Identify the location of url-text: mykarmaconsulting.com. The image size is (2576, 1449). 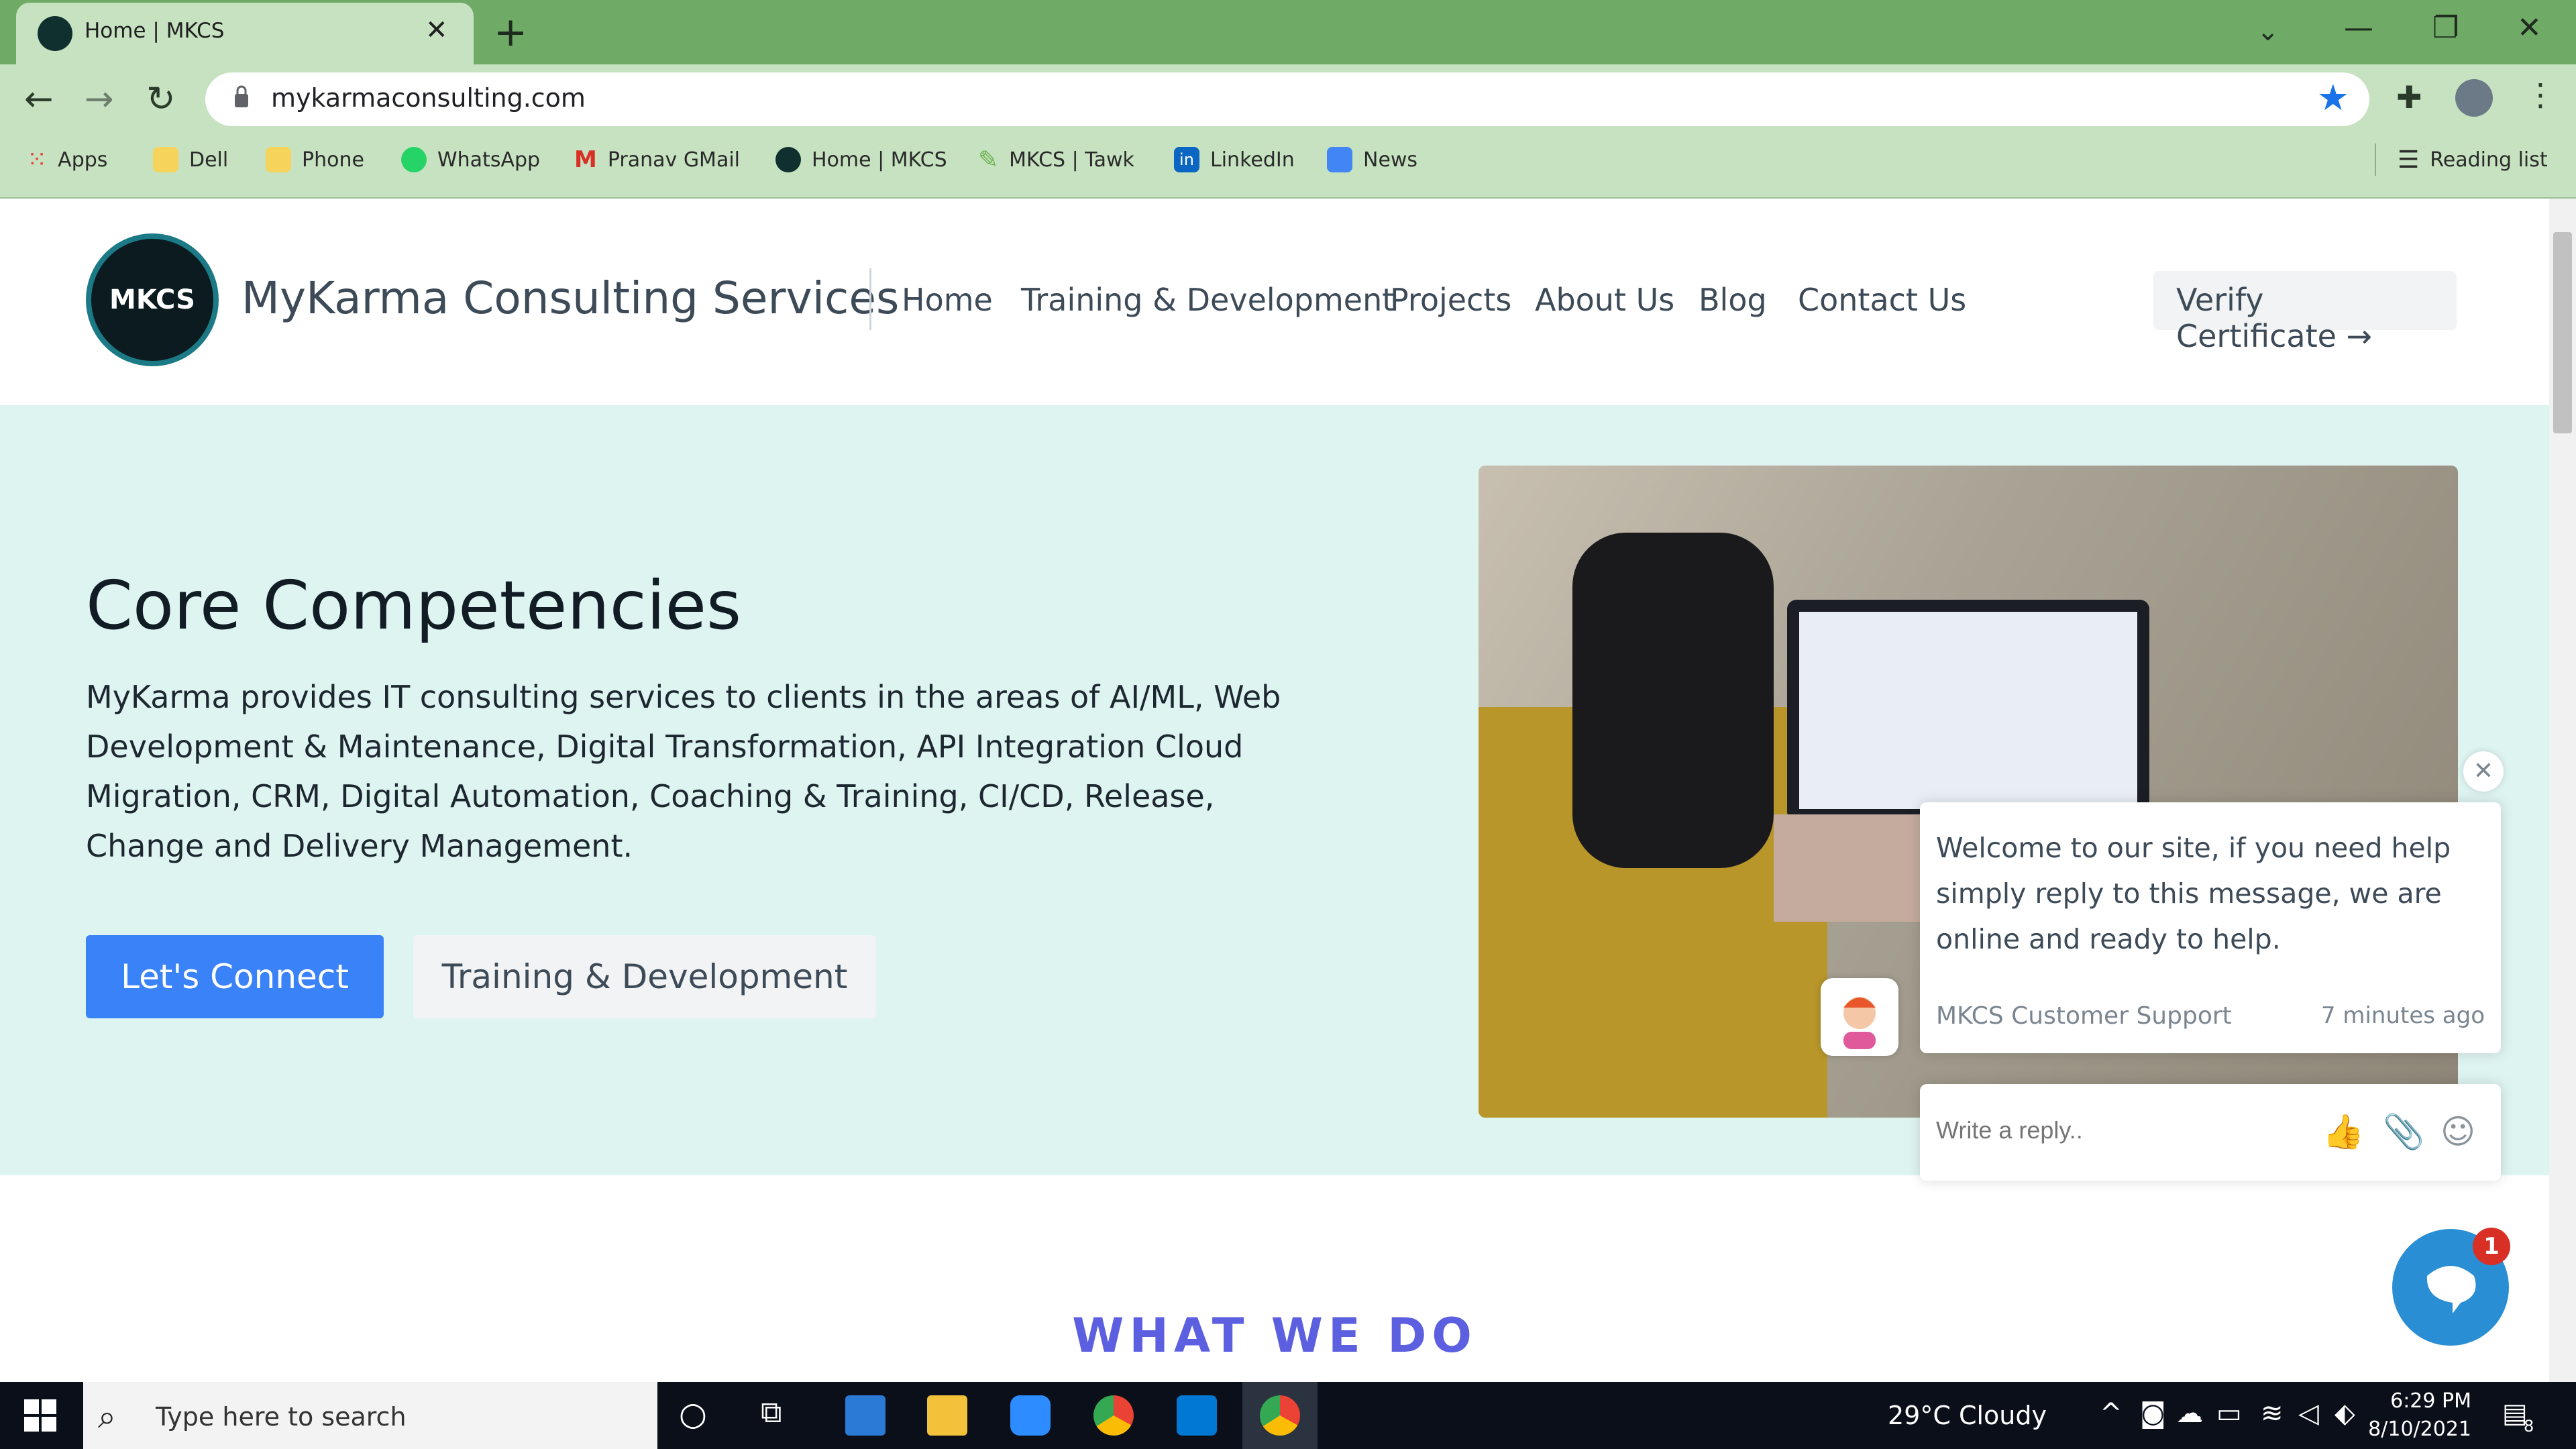
(428, 98).